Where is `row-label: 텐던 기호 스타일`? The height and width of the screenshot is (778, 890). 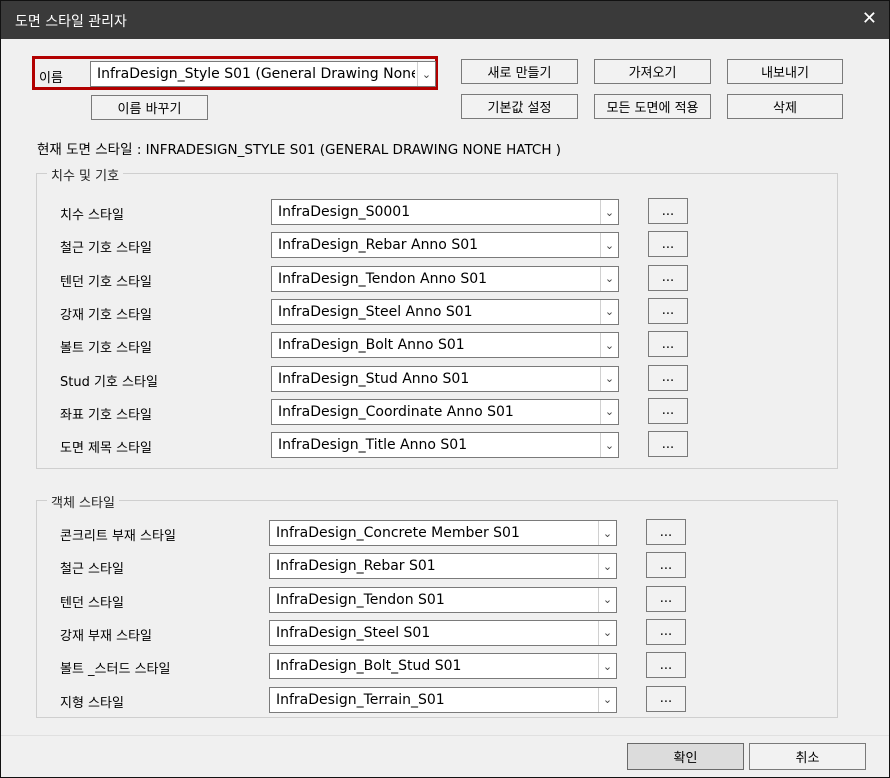
row-label: 텐던 기호 스타일 is located at coordinates (106, 282).